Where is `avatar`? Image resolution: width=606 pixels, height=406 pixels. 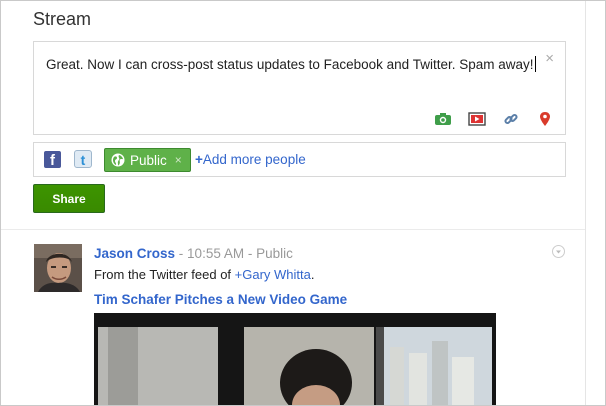 avatar is located at coordinates (58, 268).